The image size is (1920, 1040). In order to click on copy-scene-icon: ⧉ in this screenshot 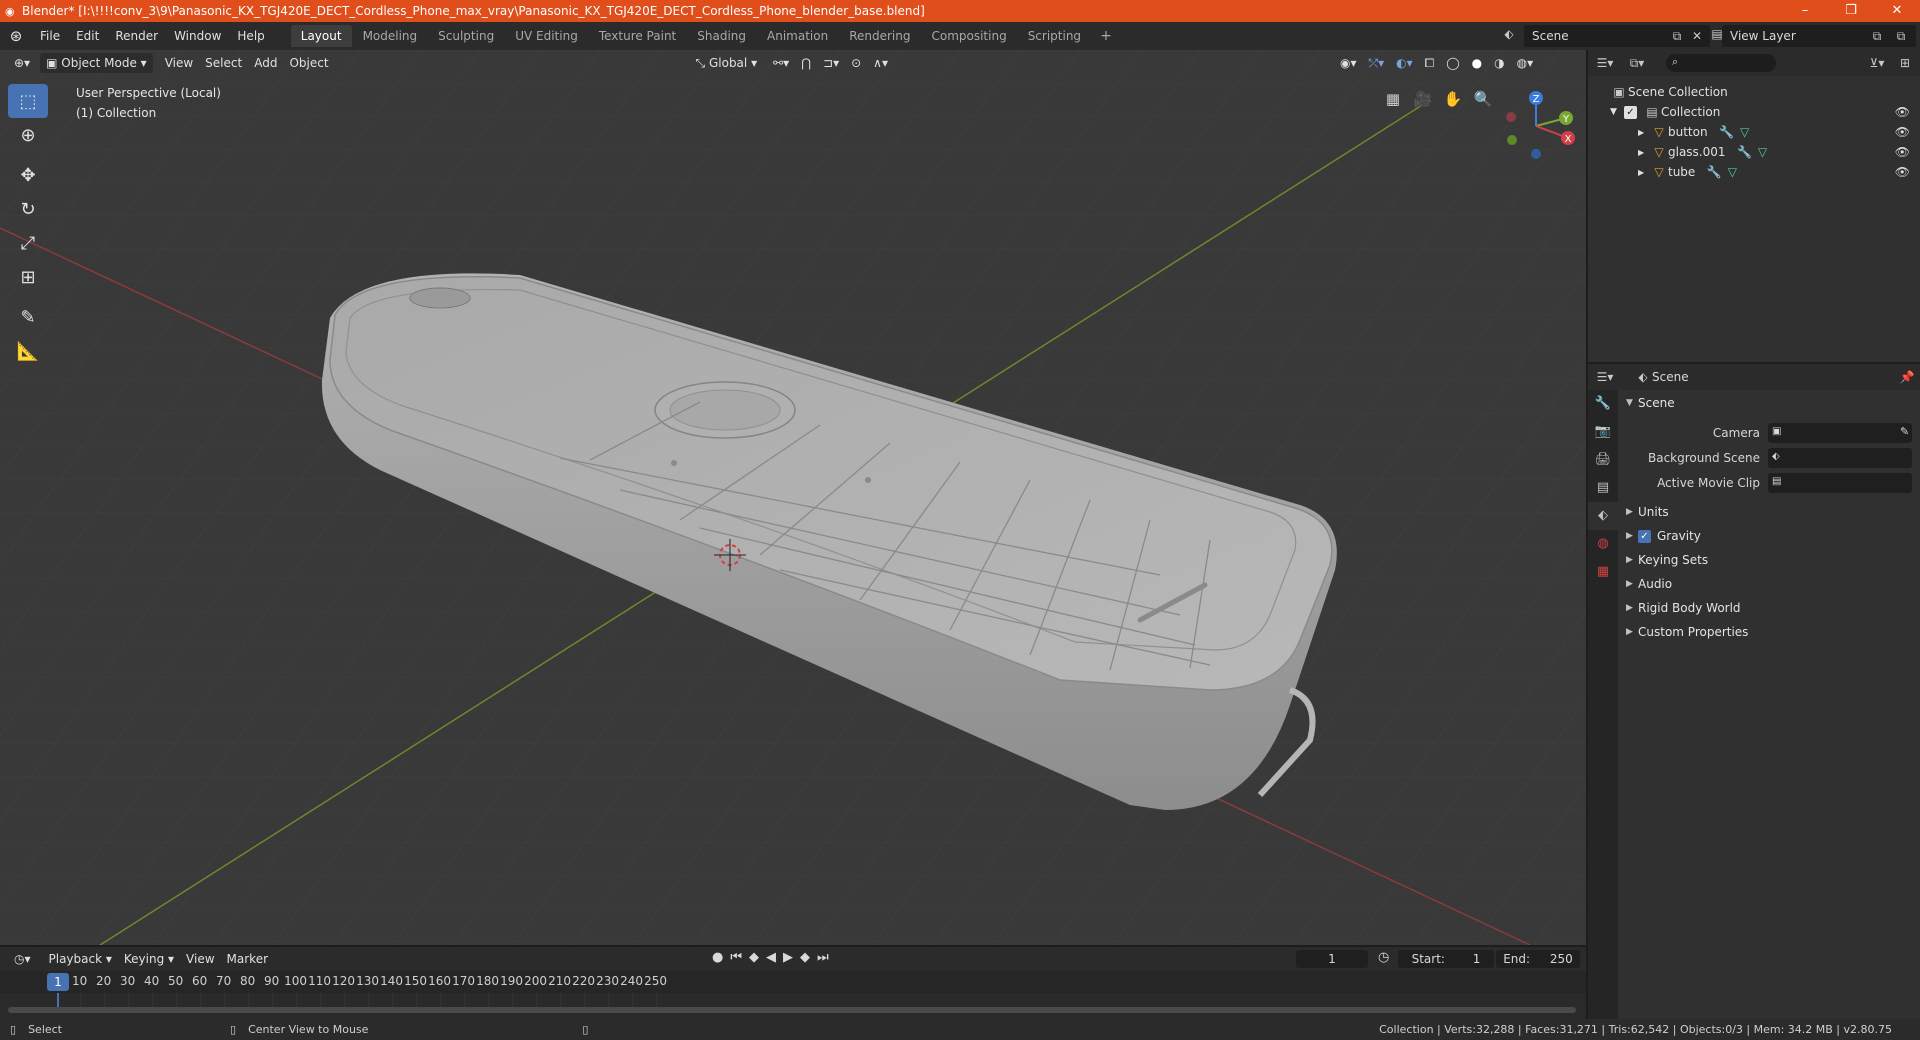, I will do `click(1677, 36)`.